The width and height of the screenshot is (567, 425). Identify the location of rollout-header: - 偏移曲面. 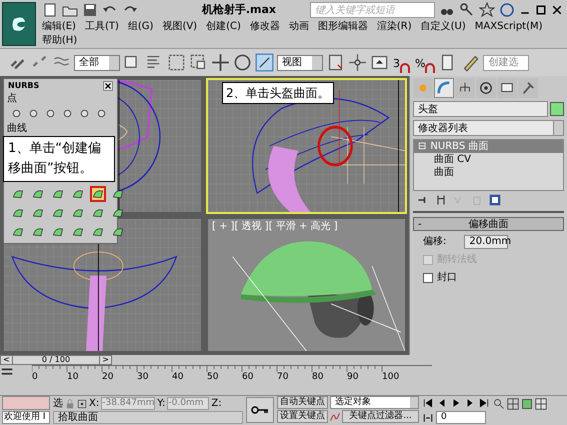
(488, 224).